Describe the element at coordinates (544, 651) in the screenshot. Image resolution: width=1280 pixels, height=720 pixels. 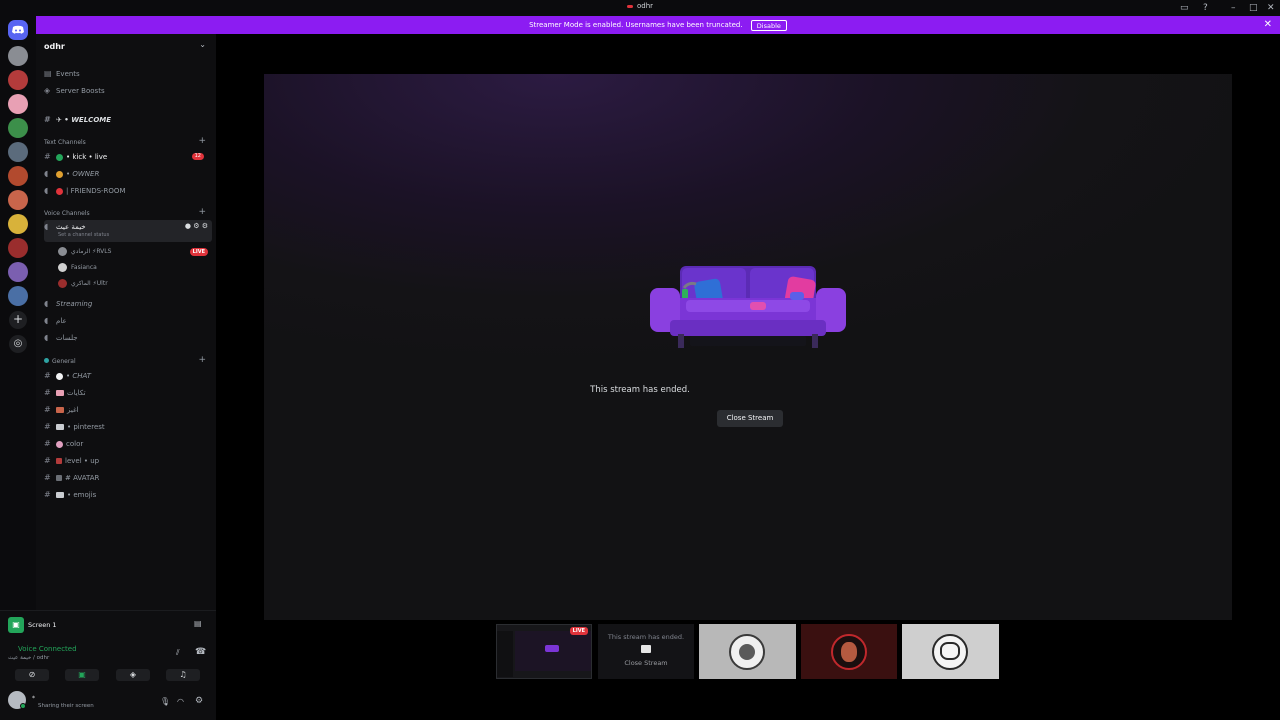
I see `stream-thumbnail-live: LIVE` at that location.